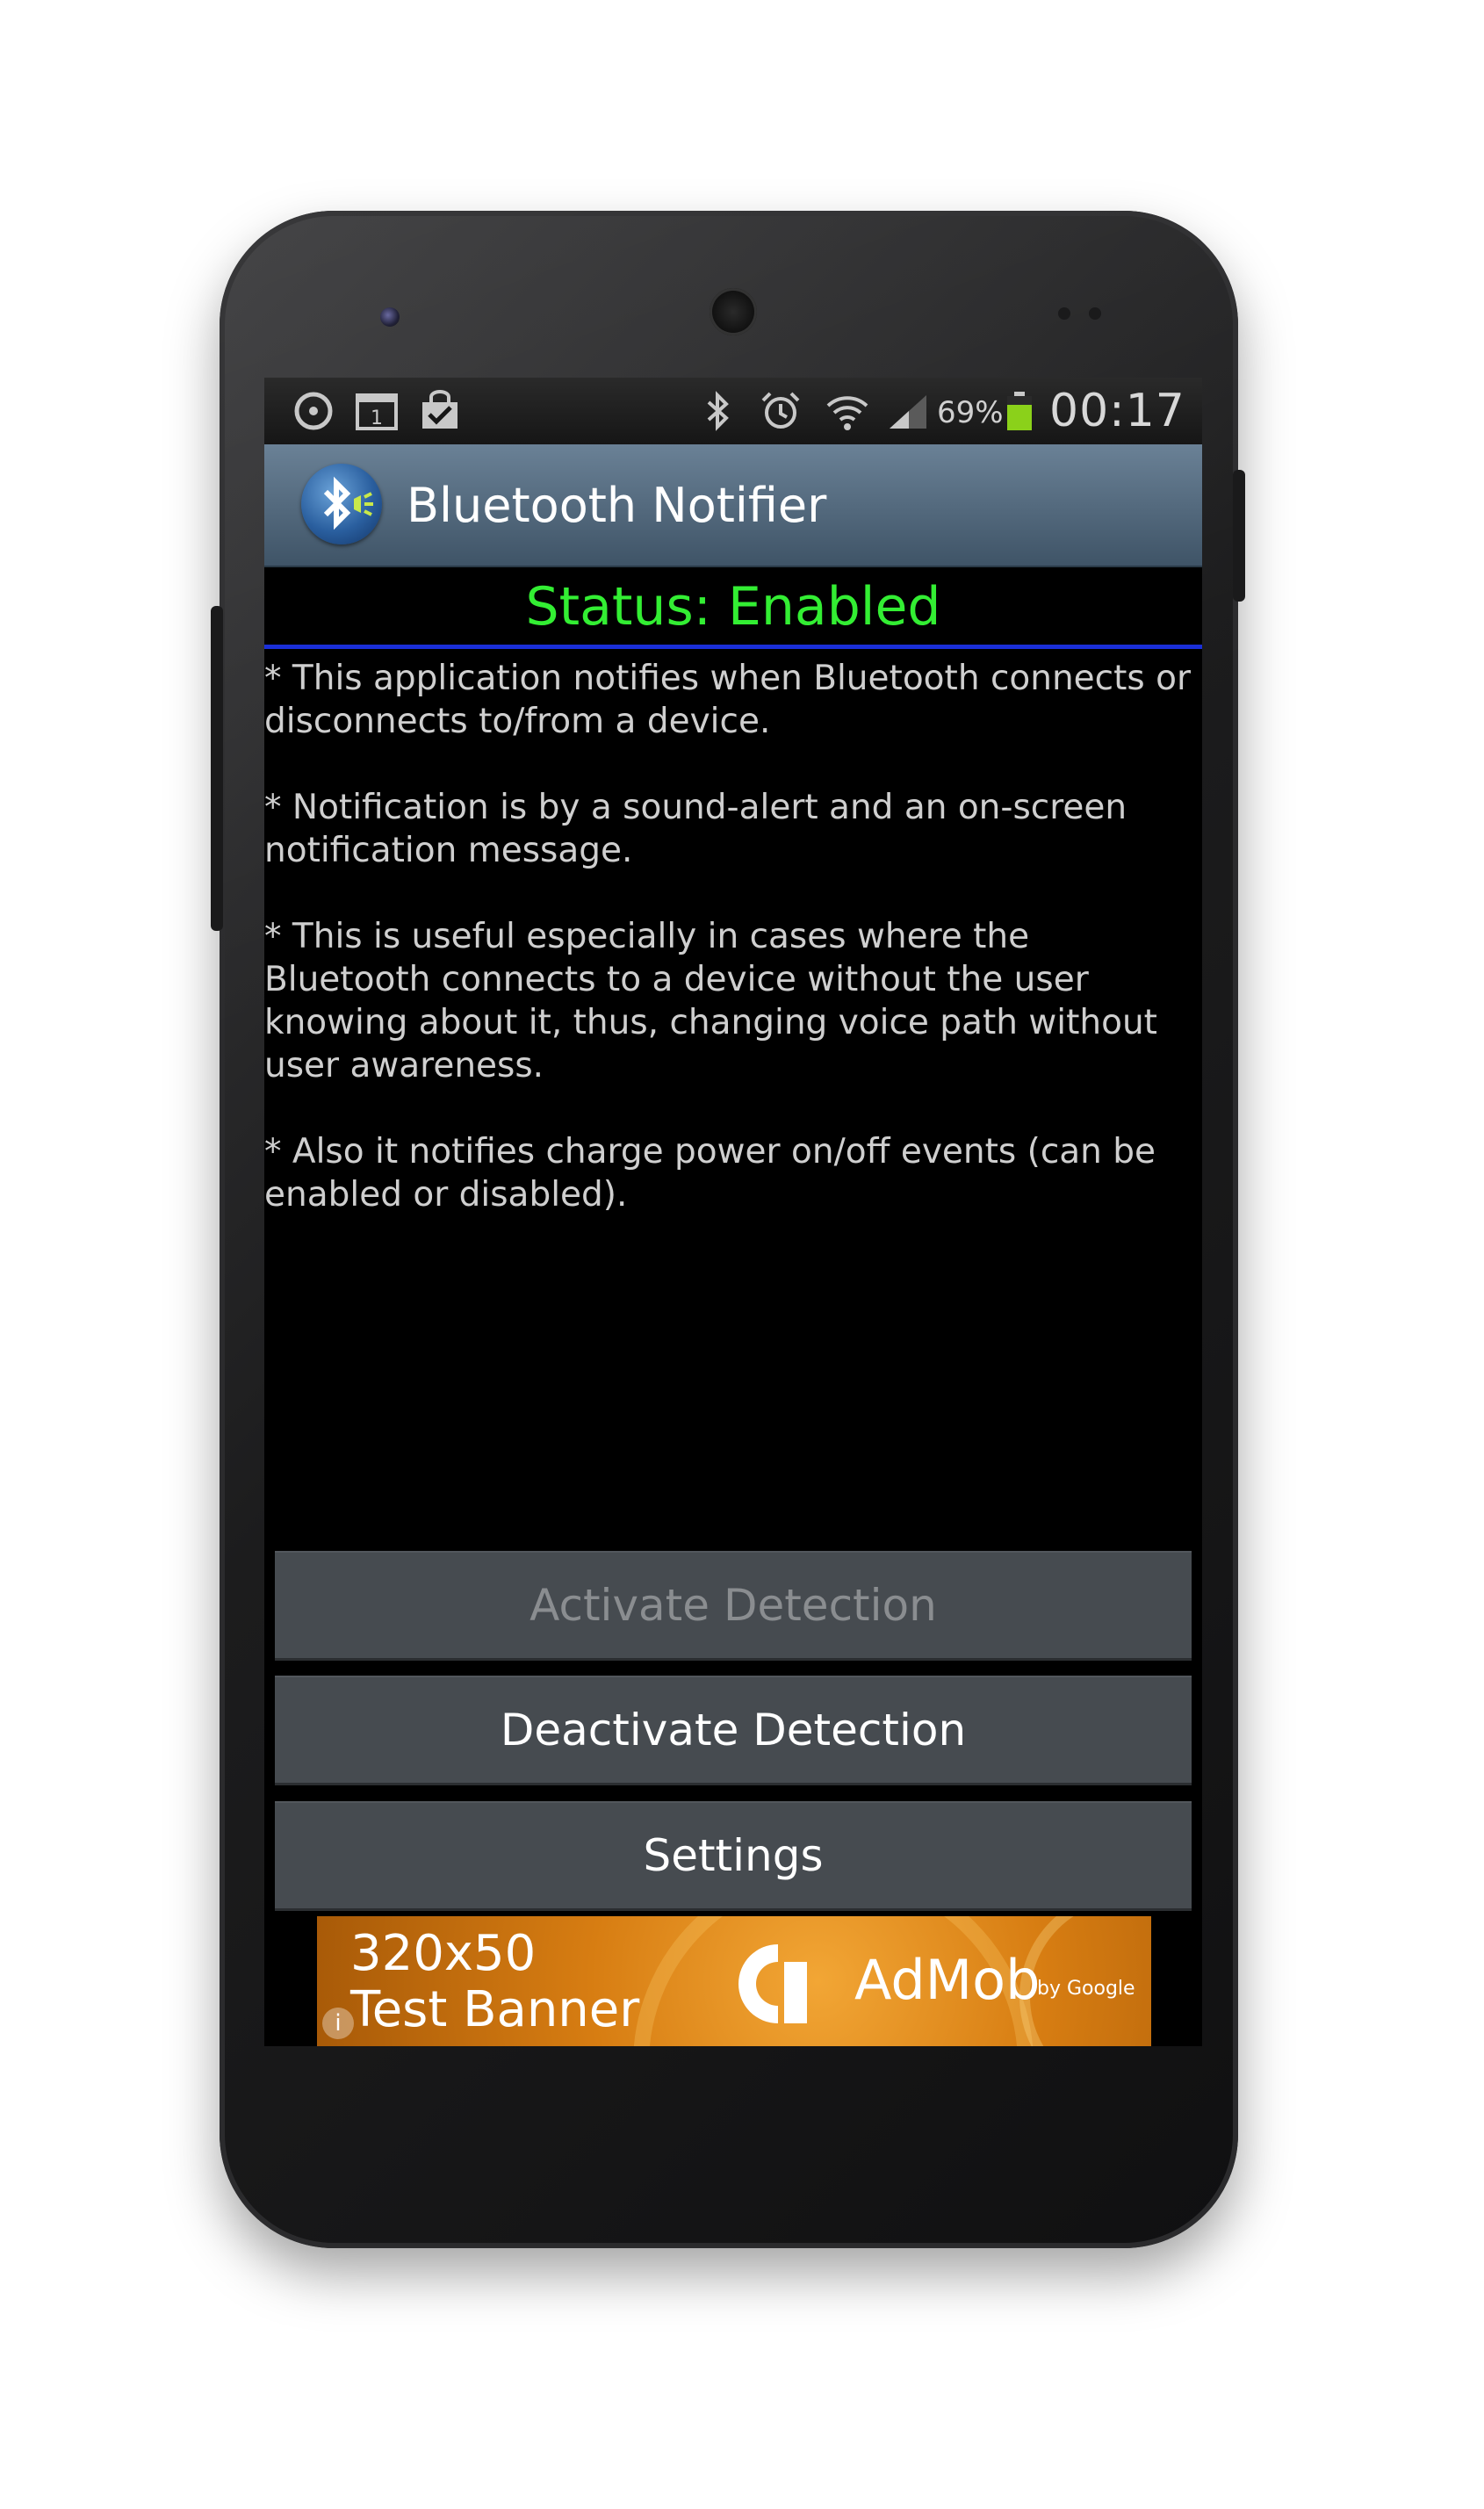 The height and width of the screenshot is (2509, 1484). What do you see at coordinates (1239, 536) in the screenshot?
I see `power-button` at bounding box center [1239, 536].